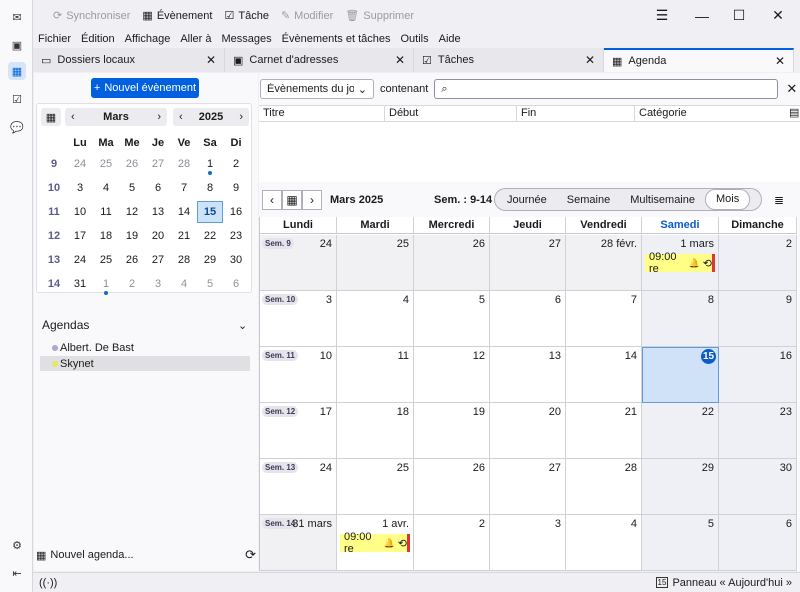 This screenshot has height=592, width=800. Describe the element at coordinates (375, 319) in the screenshot. I see `day-cell: 4` at that location.